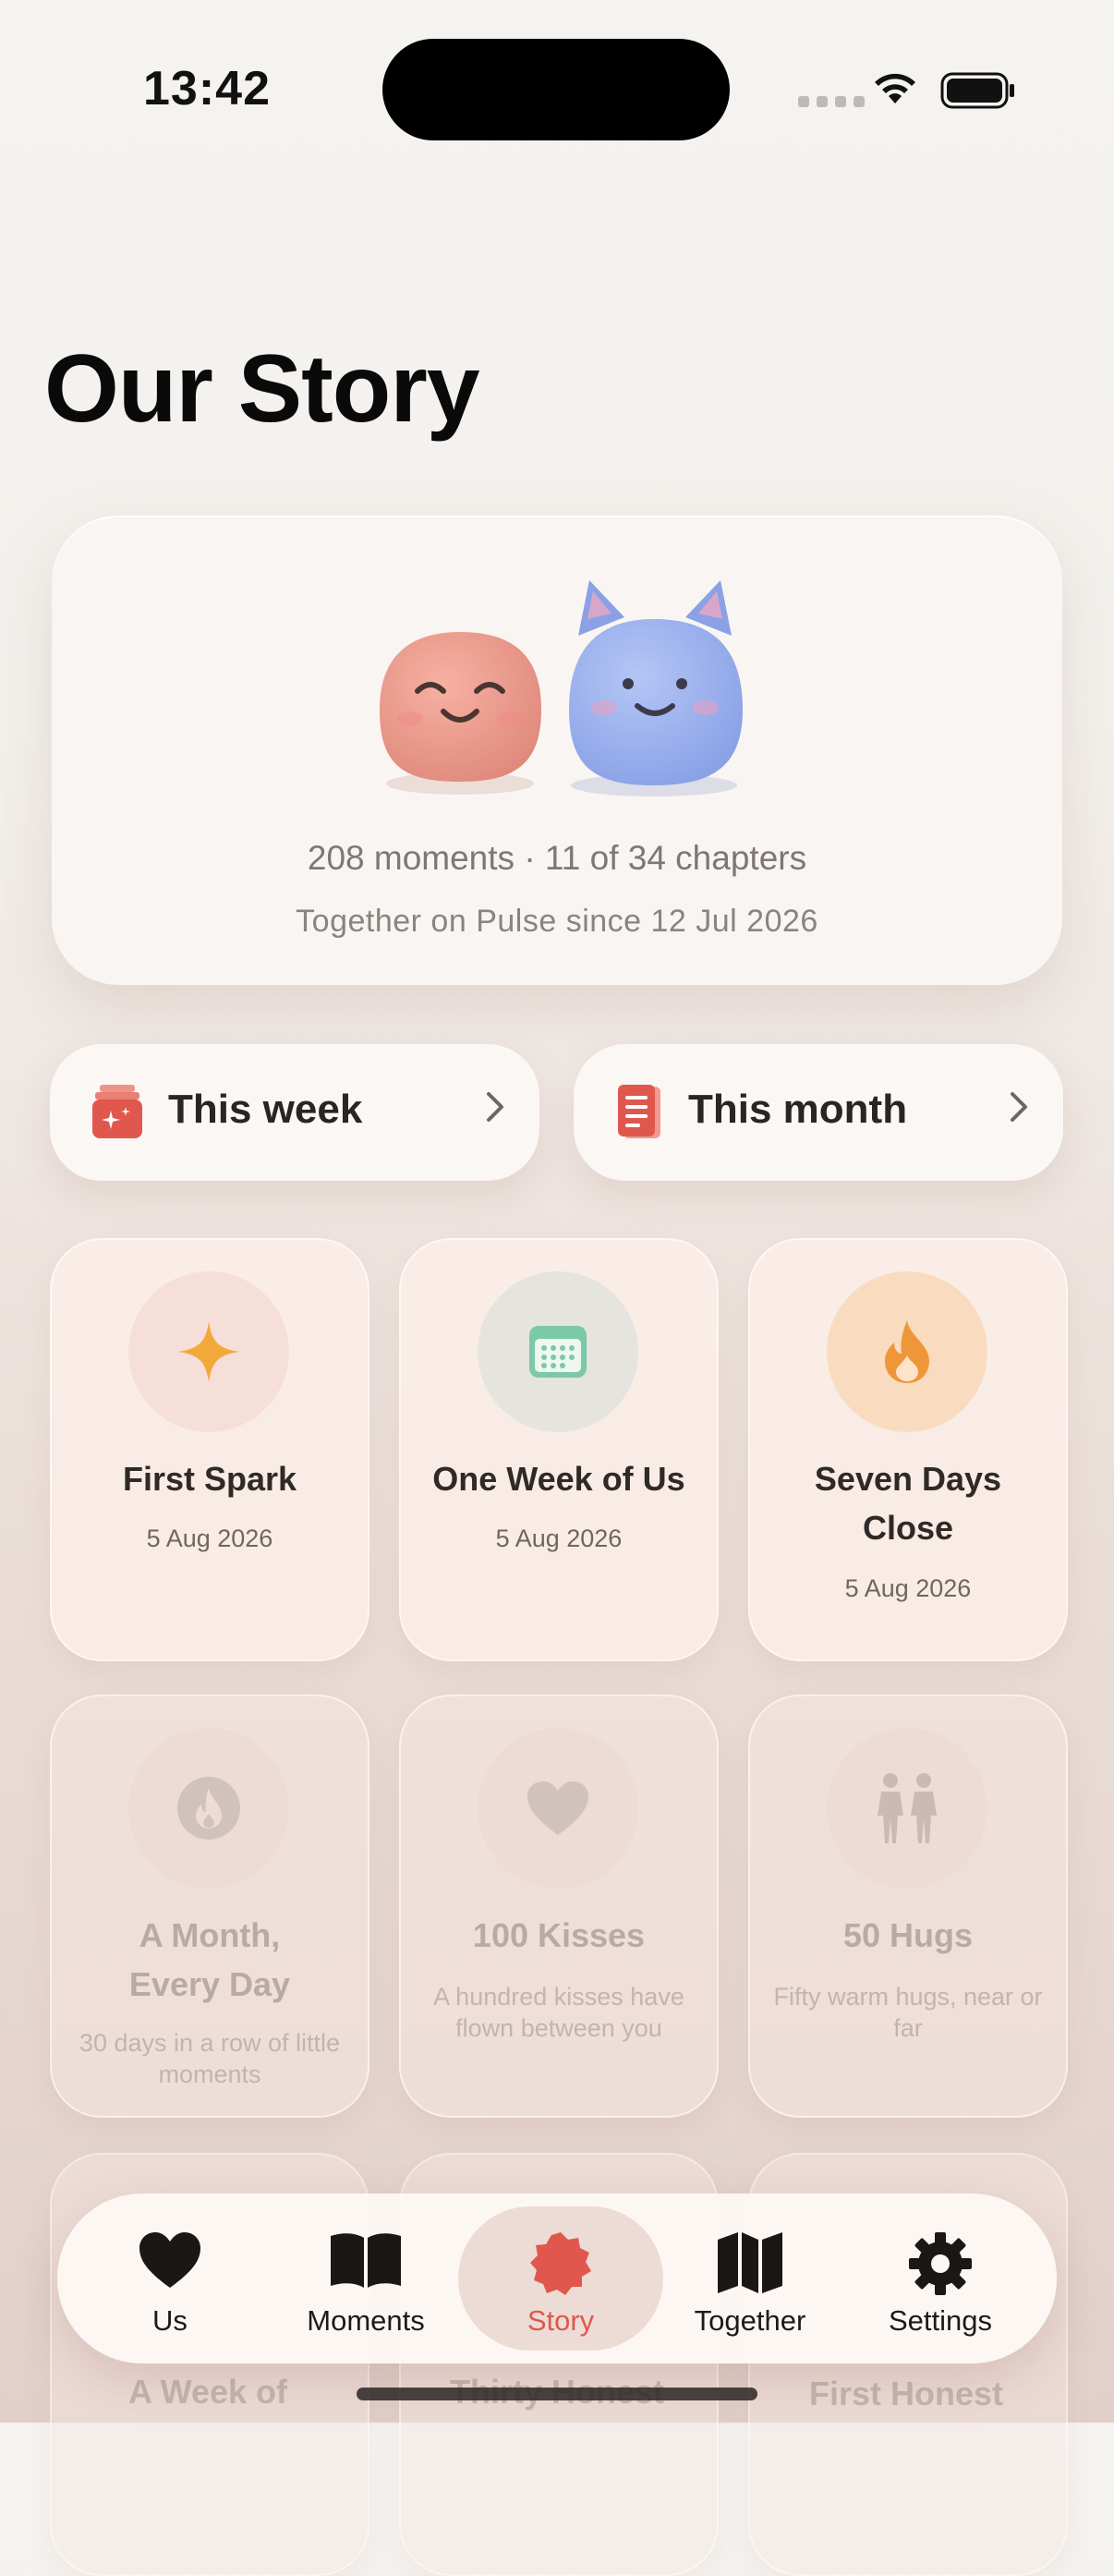 The image size is (1114, 2576). Describe the element at coordinates (207, 2392) in the screenshot. I see `faded-chapter-title: A Week of` at that location.